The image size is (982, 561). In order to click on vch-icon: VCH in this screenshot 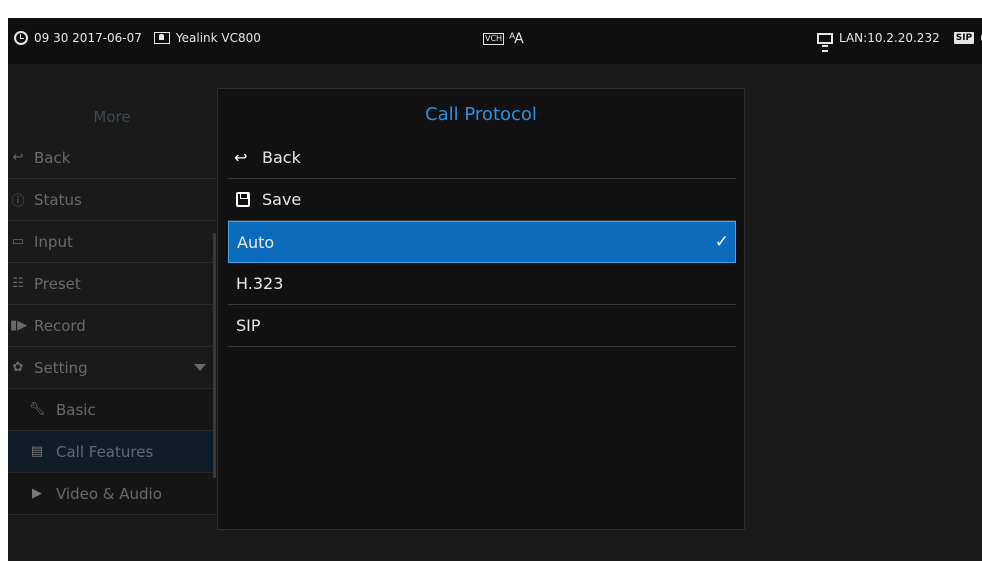, I will do `click(494, 39)`.